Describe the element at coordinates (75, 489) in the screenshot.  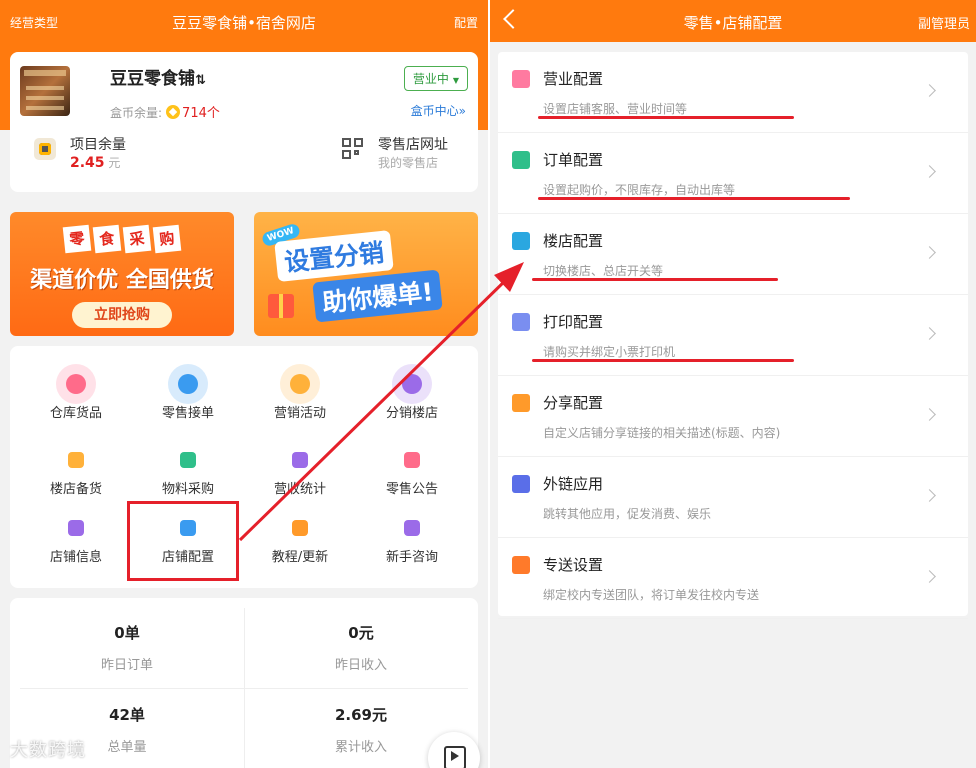
I see `grid-item-label: 楼店备货` at that location.